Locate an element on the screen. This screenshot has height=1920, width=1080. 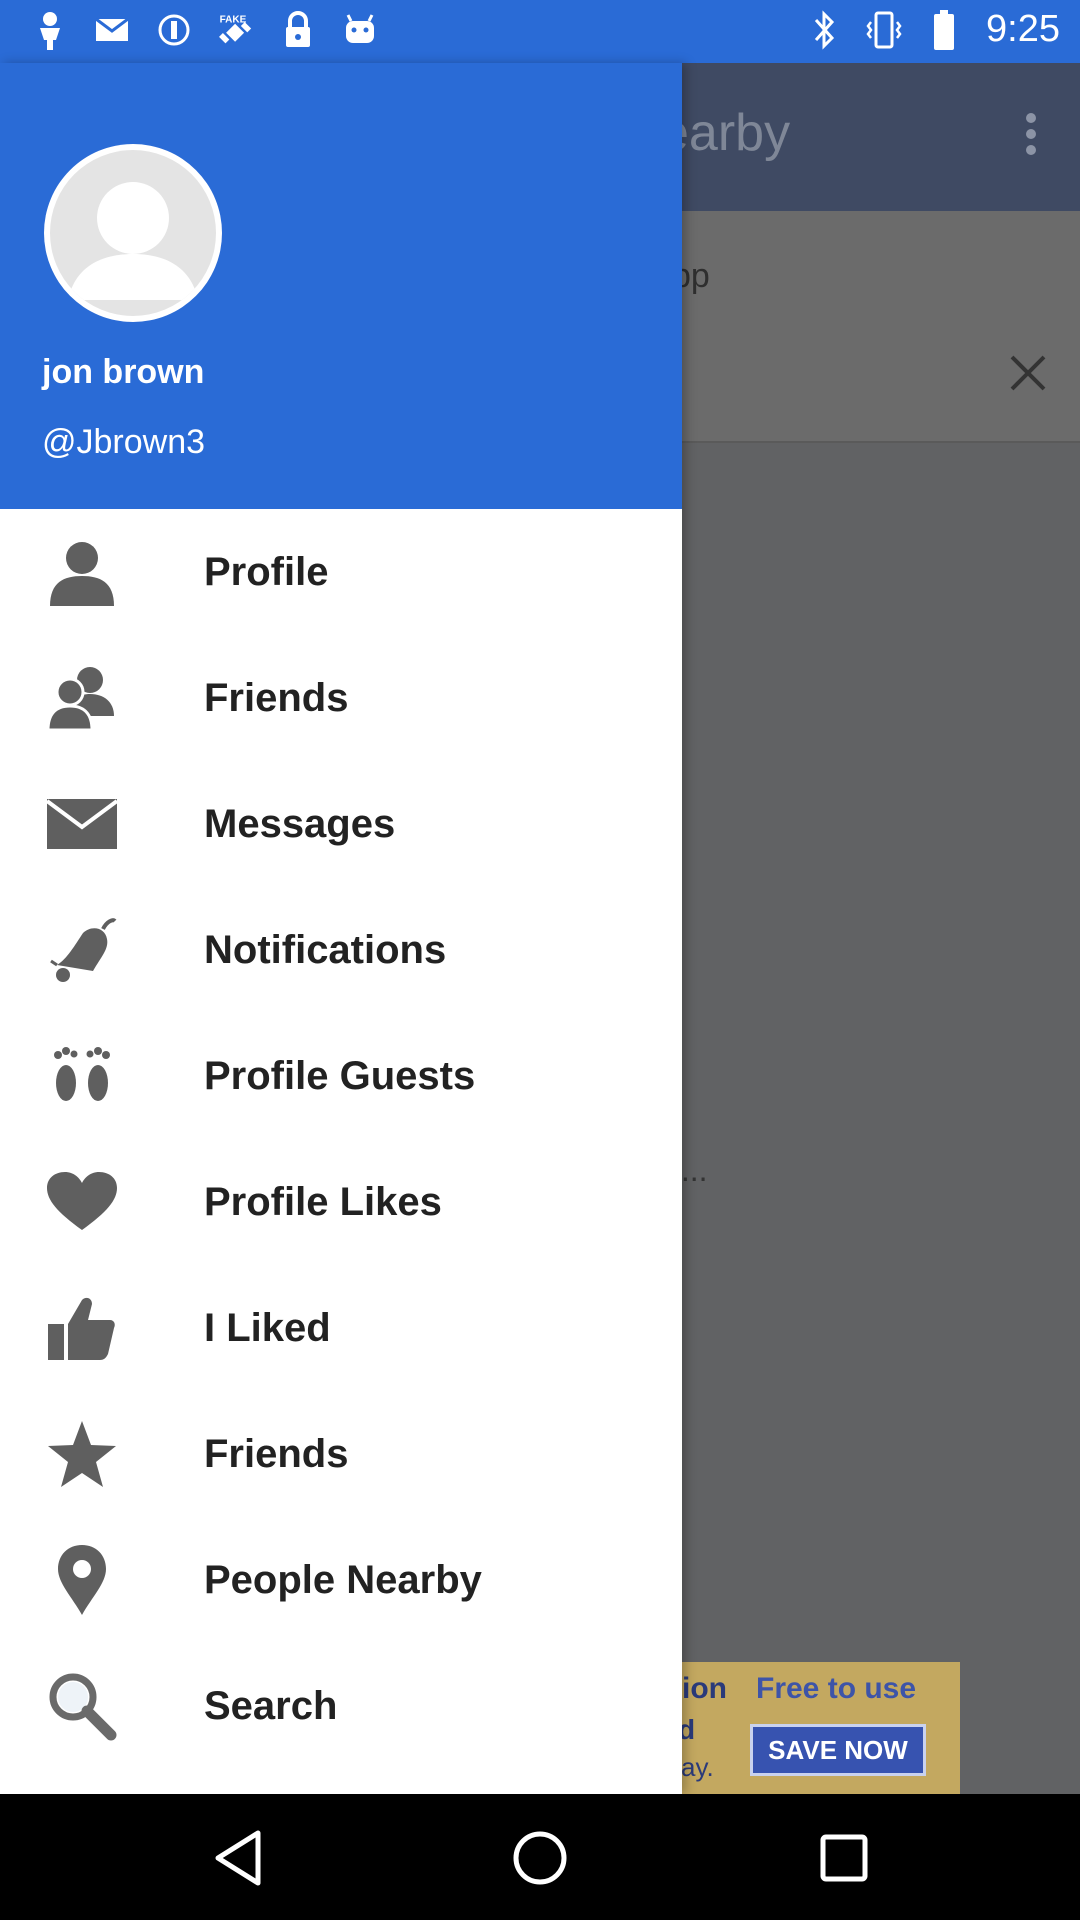
battery-icon is located at coordinates (944, 30).